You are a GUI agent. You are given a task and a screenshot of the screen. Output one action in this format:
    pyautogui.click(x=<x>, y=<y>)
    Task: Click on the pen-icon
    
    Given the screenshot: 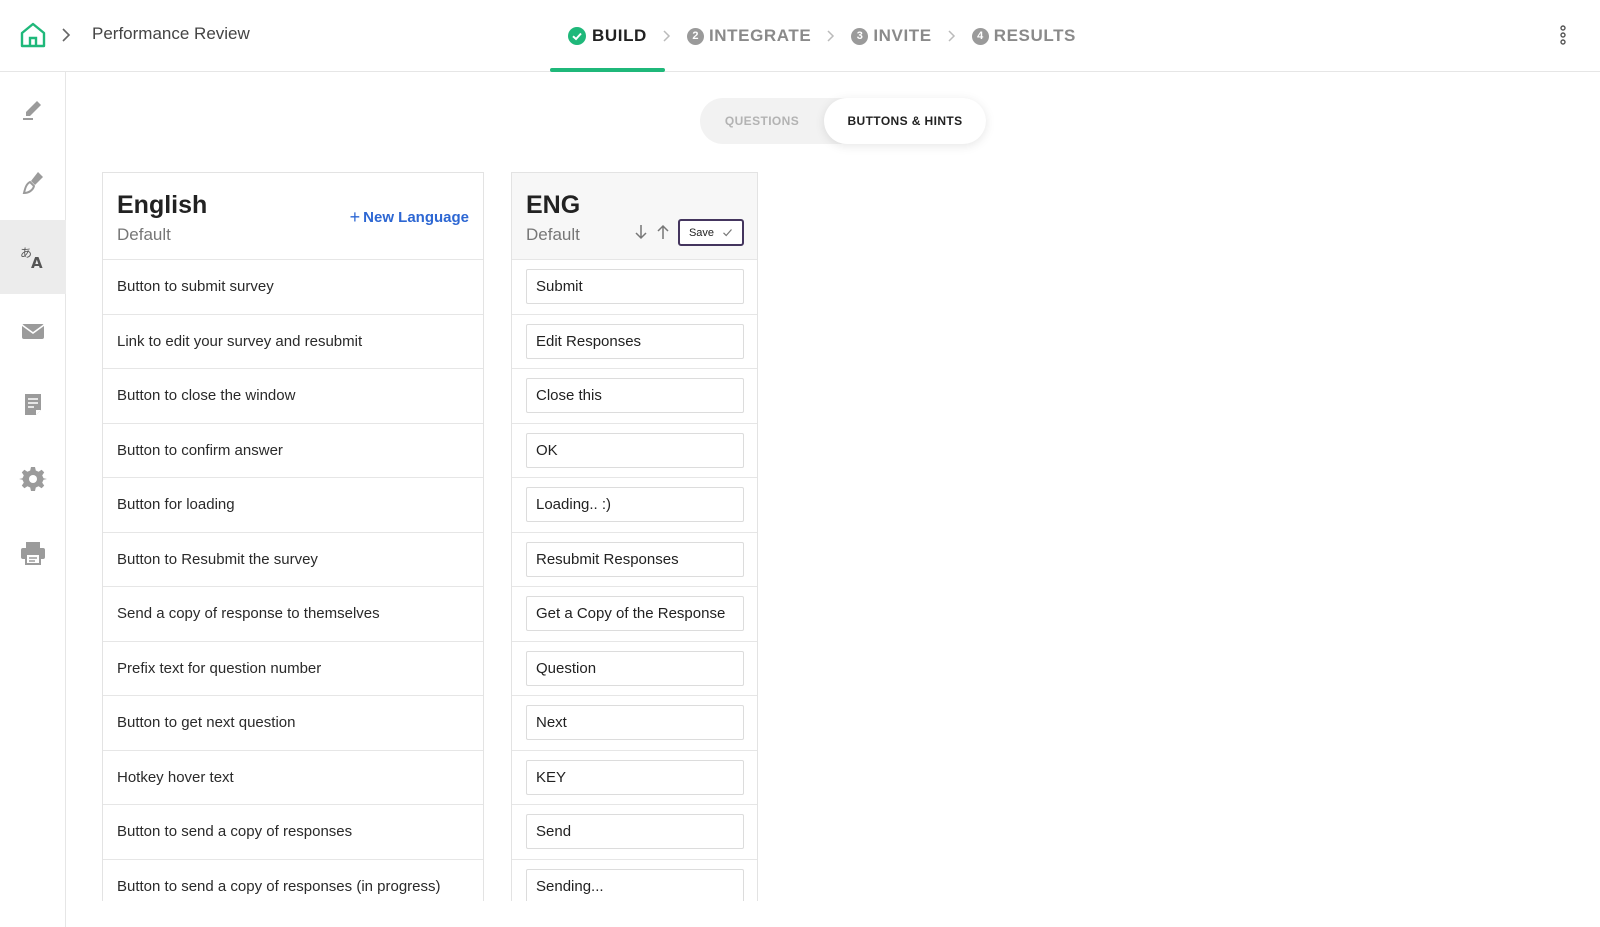 What is the action you would take?
    pyautogui.click(x=32, y=110)
    